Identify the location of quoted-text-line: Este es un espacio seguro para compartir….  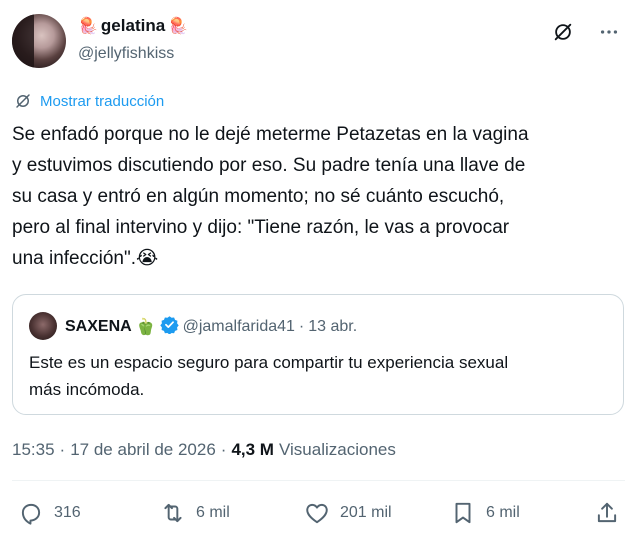
(269, 362).